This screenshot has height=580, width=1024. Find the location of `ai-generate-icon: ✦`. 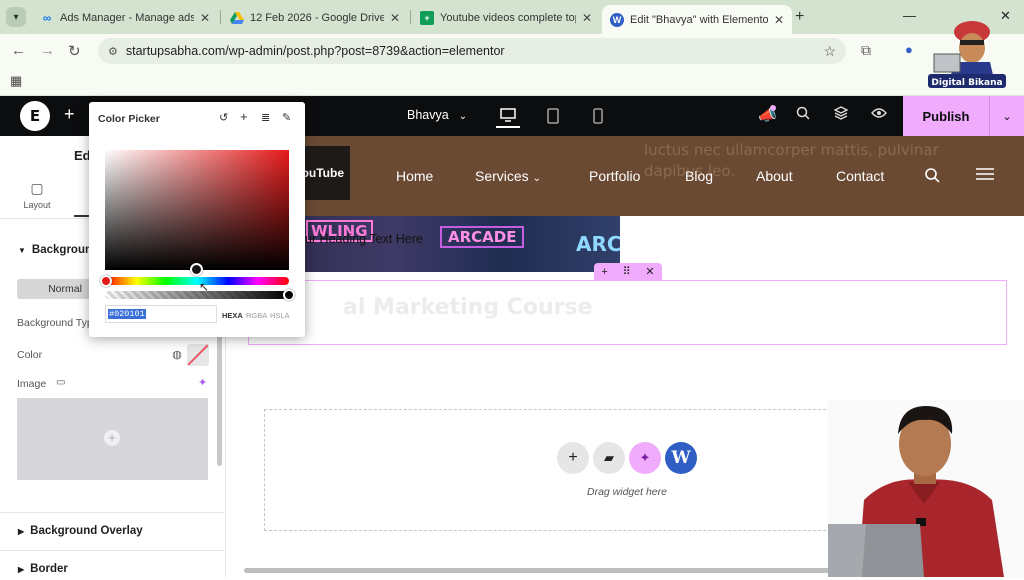

ai-generate-icon: ✦ is located at coordinates (645, 458).